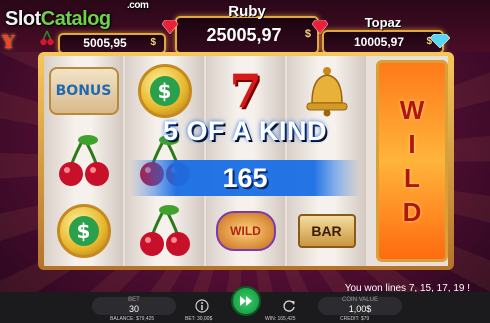  Describe the element at coordinates (360, 309) in the screenshot. I see `coin-value: 1,00$` at that location.